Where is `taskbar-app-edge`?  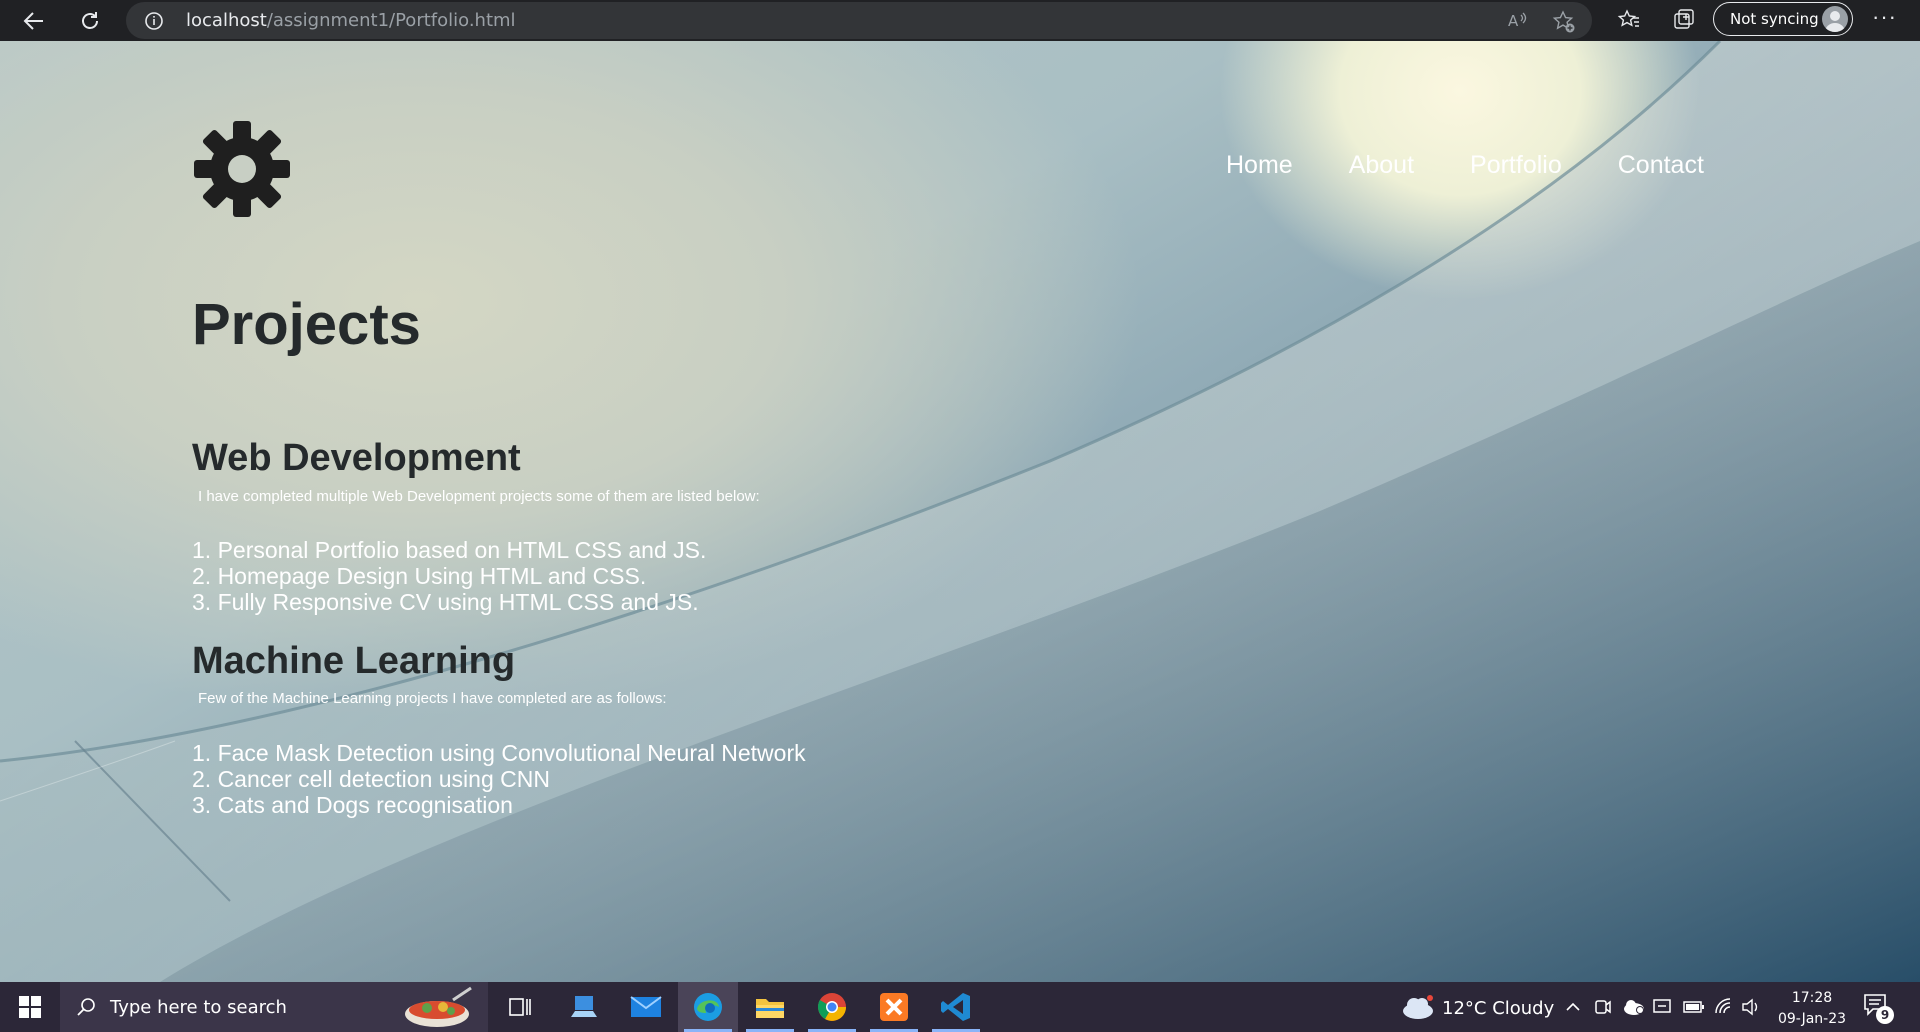 taskbar-app-edge is located at coordinates (708, 1007).